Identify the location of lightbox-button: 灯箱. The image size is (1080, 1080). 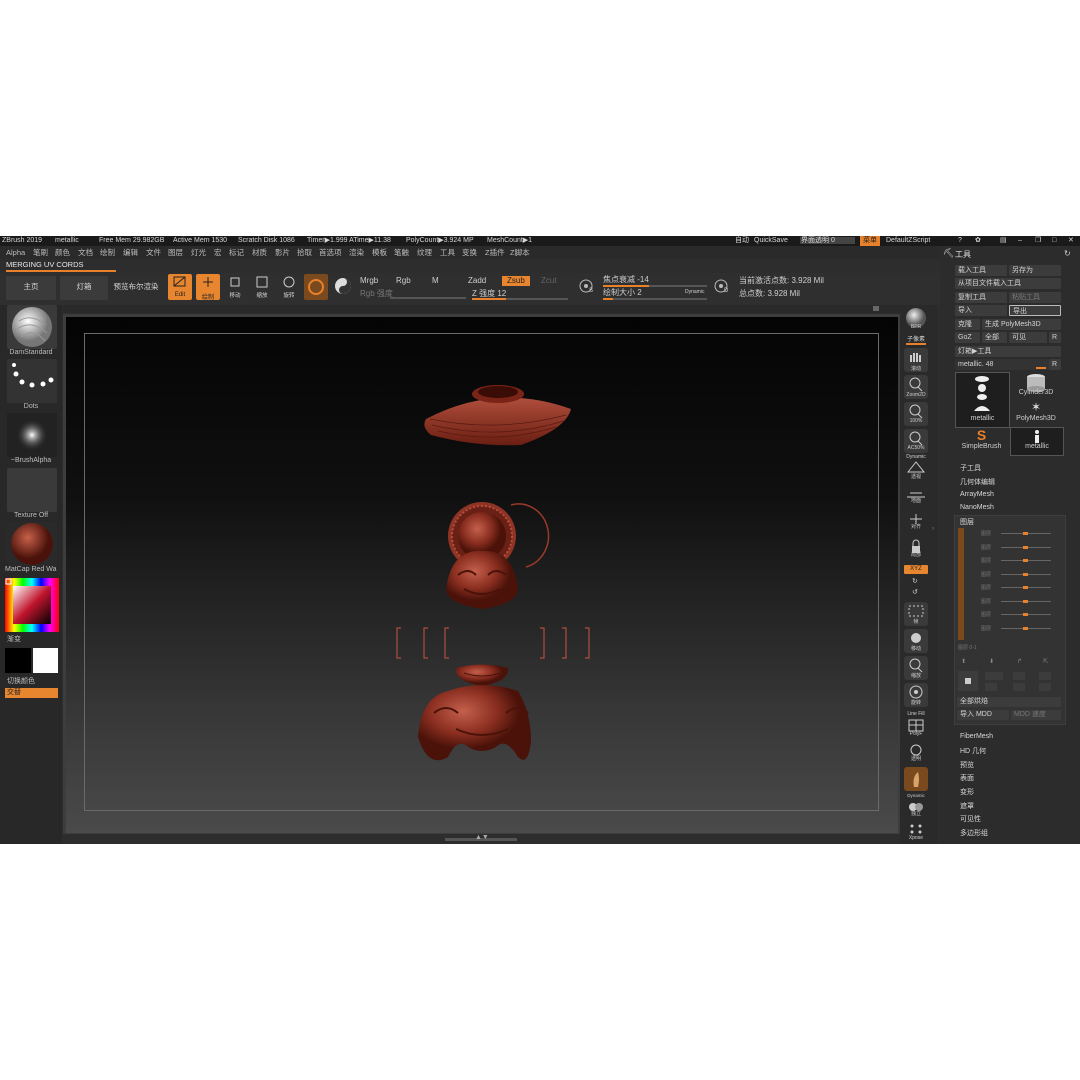
(84, 288).